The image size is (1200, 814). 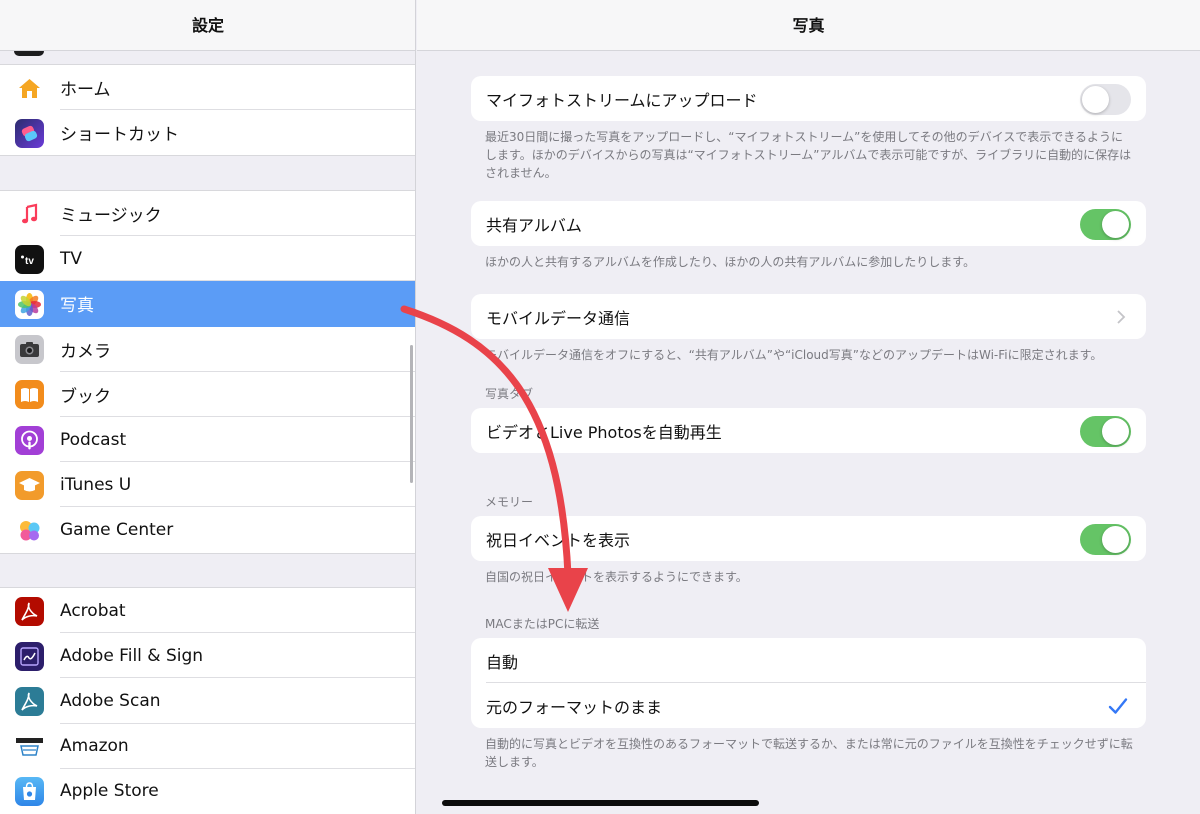 I want to click on sidebar-title: 設定, so click(x=207, y=25).